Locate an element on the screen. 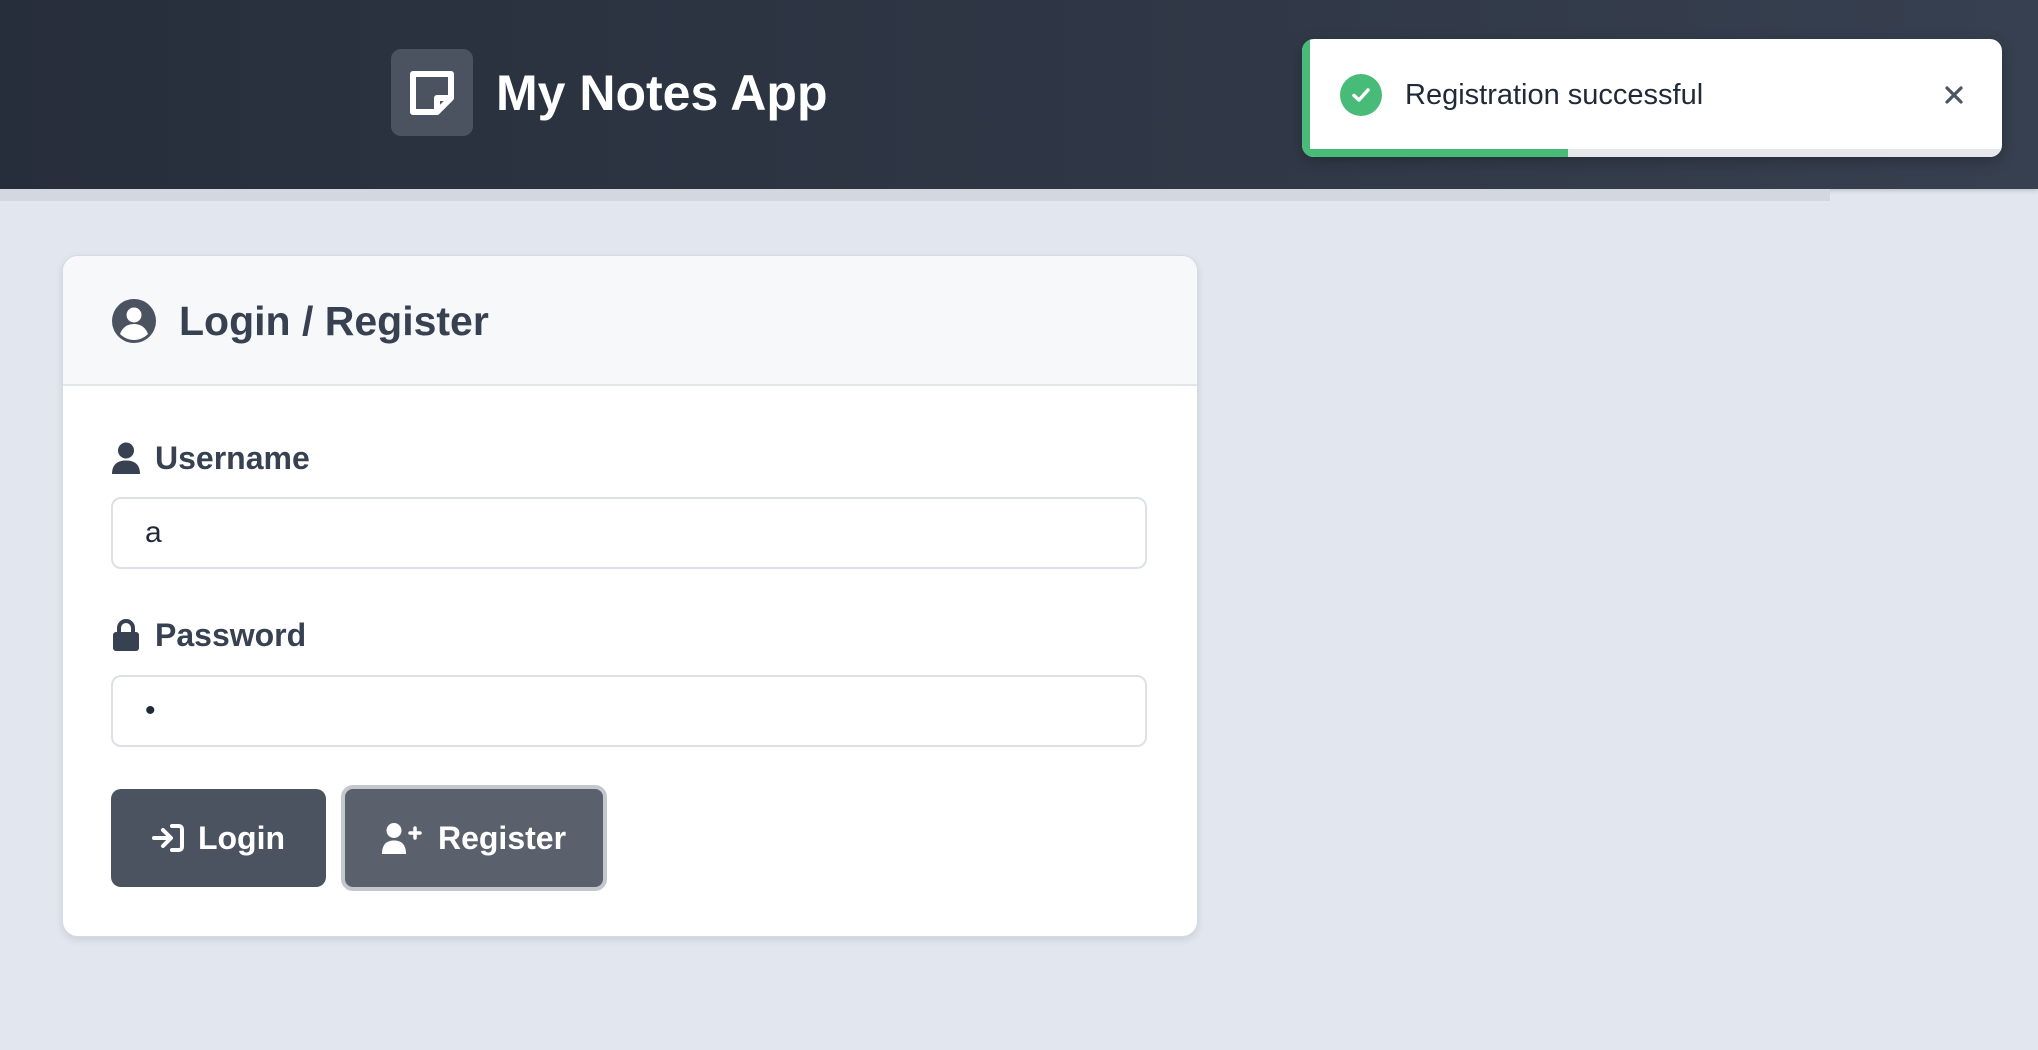 This screenshot has height=1050, width=2038. lock-icon is located at coordinates (126, 635).